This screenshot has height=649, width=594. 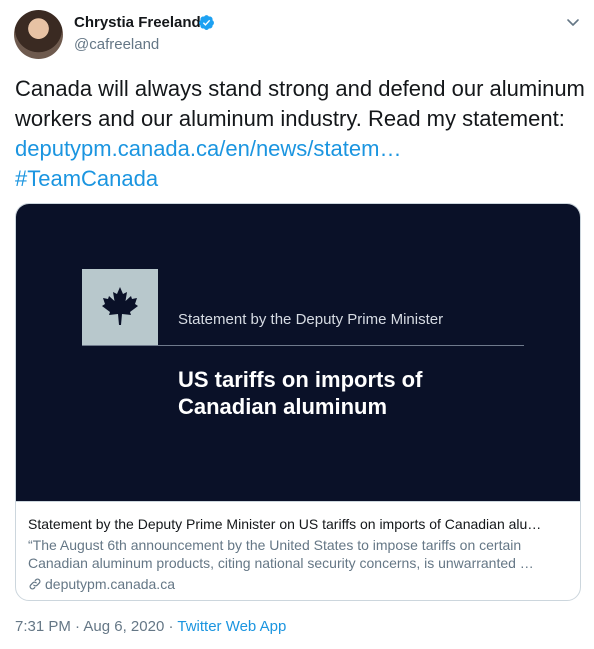 I want to click on tweet-footer: 7:31 PM · Aug 6, 2020 · Twitter Web App, so click(x=150, y=626).